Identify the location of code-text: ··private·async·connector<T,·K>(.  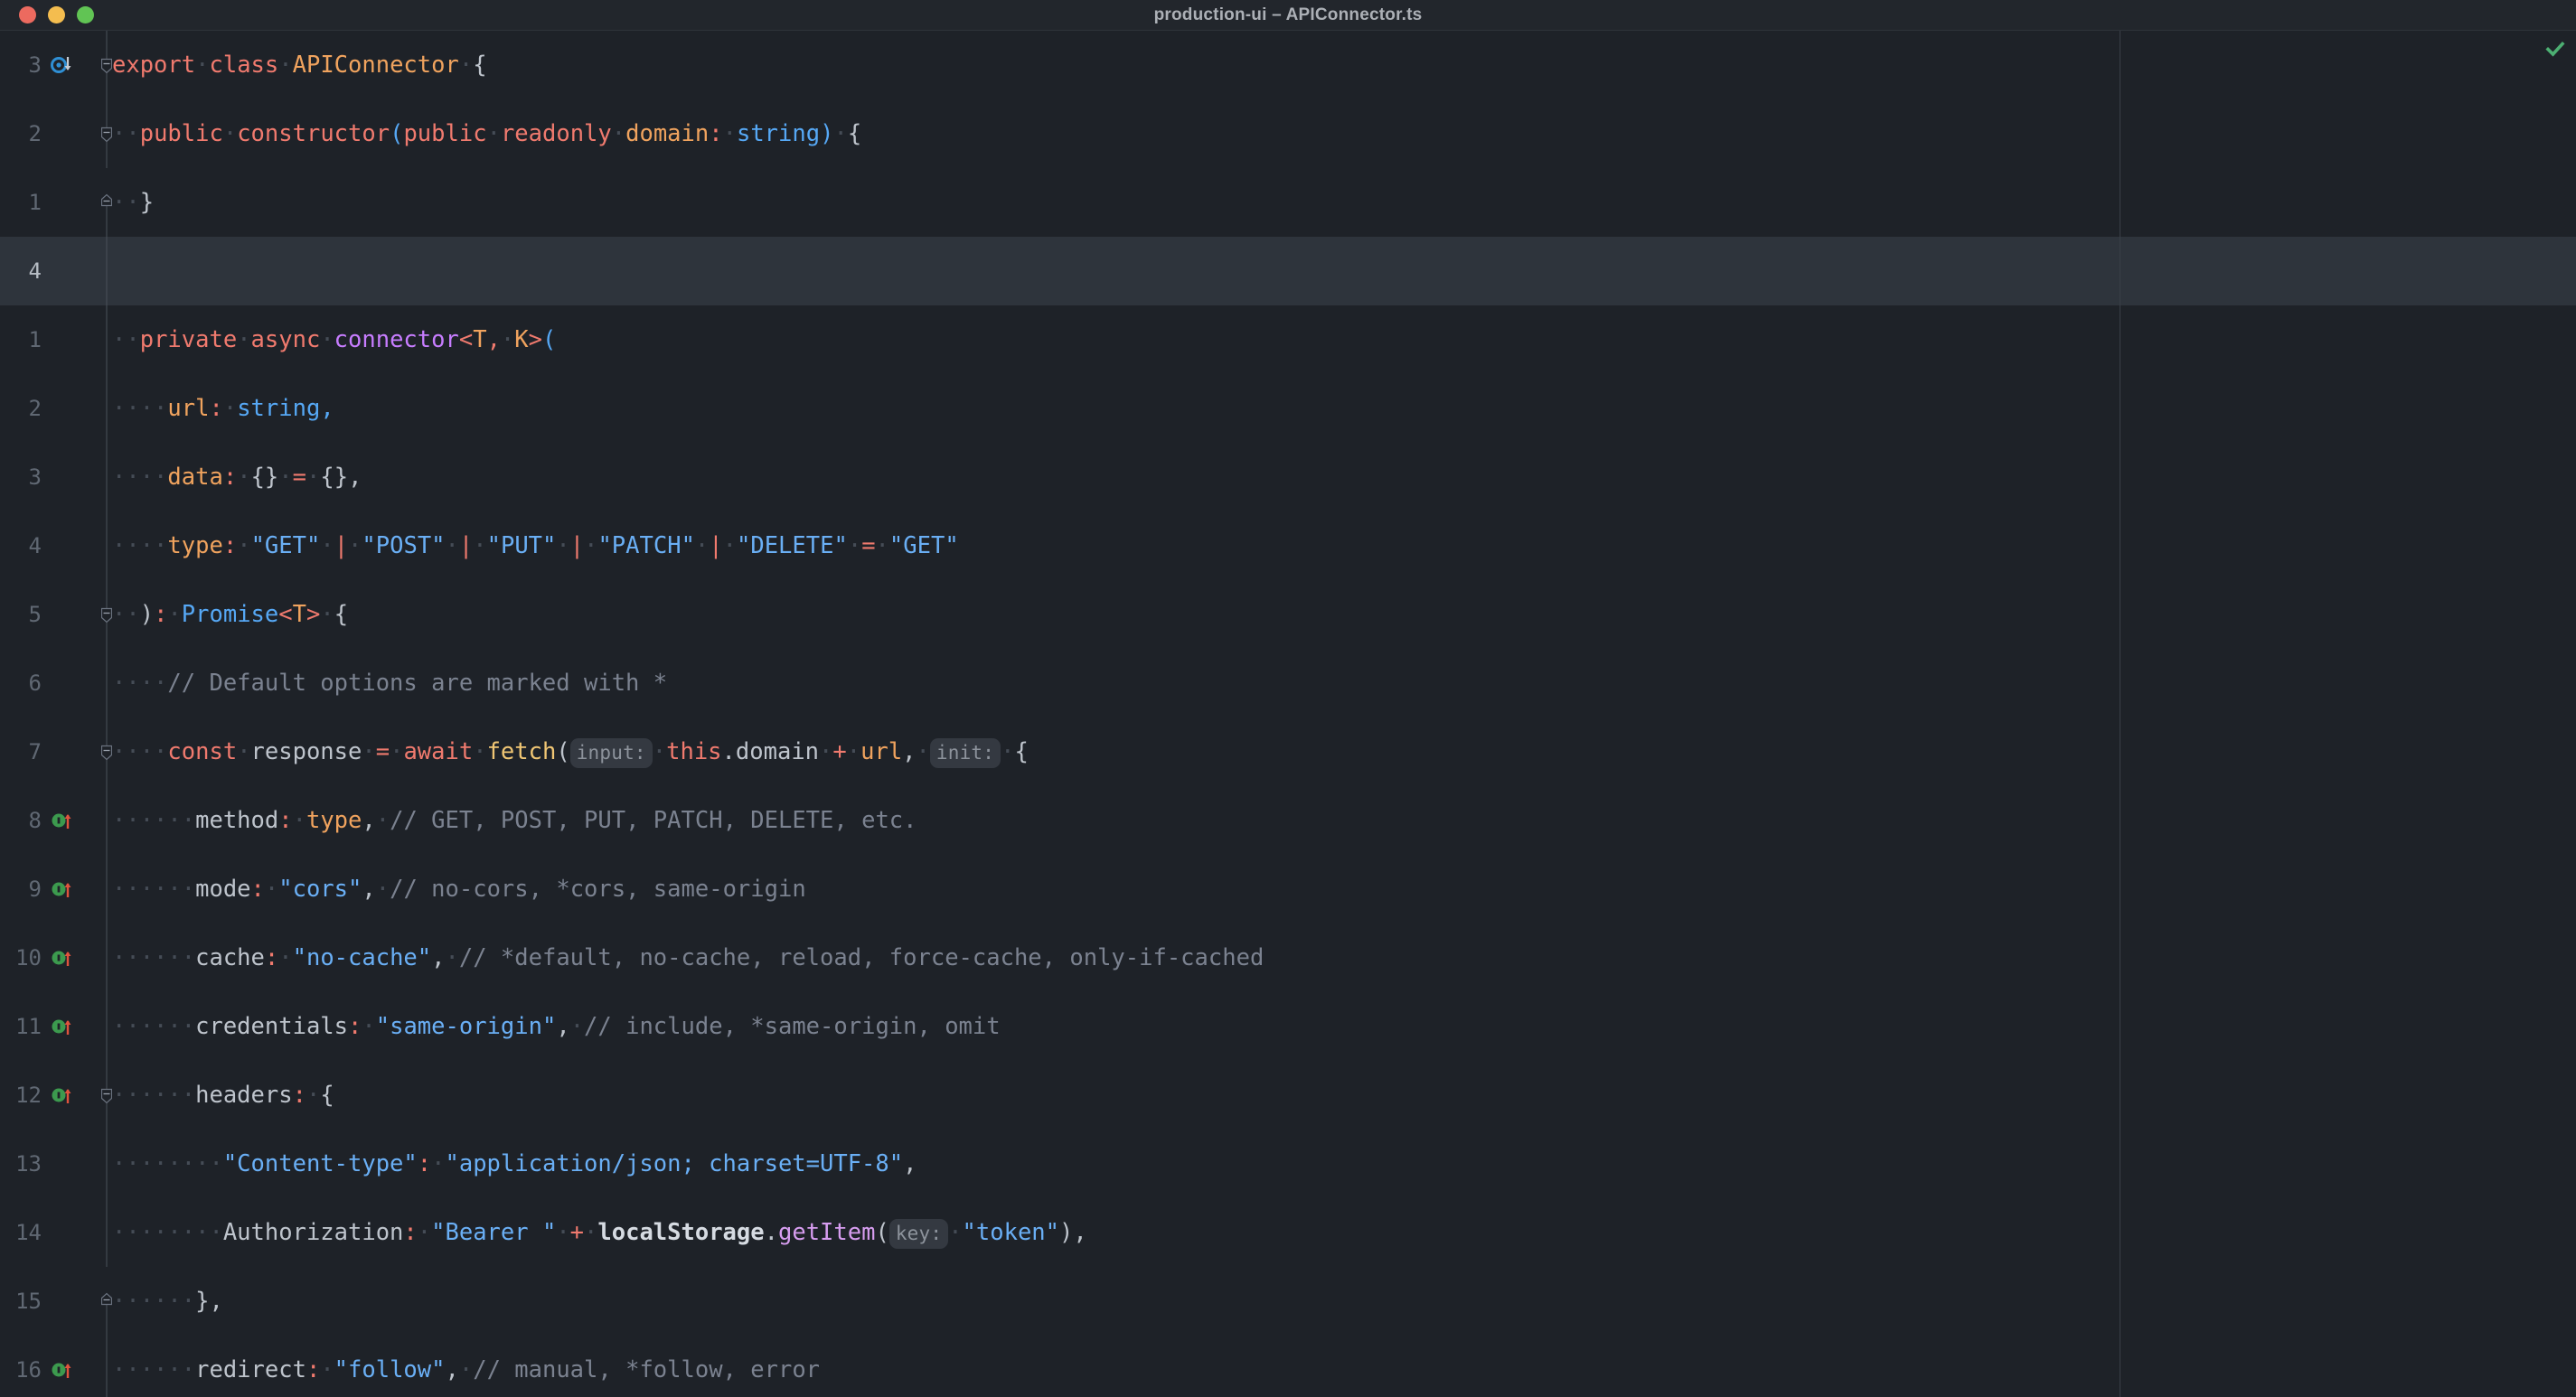
(334, 339).